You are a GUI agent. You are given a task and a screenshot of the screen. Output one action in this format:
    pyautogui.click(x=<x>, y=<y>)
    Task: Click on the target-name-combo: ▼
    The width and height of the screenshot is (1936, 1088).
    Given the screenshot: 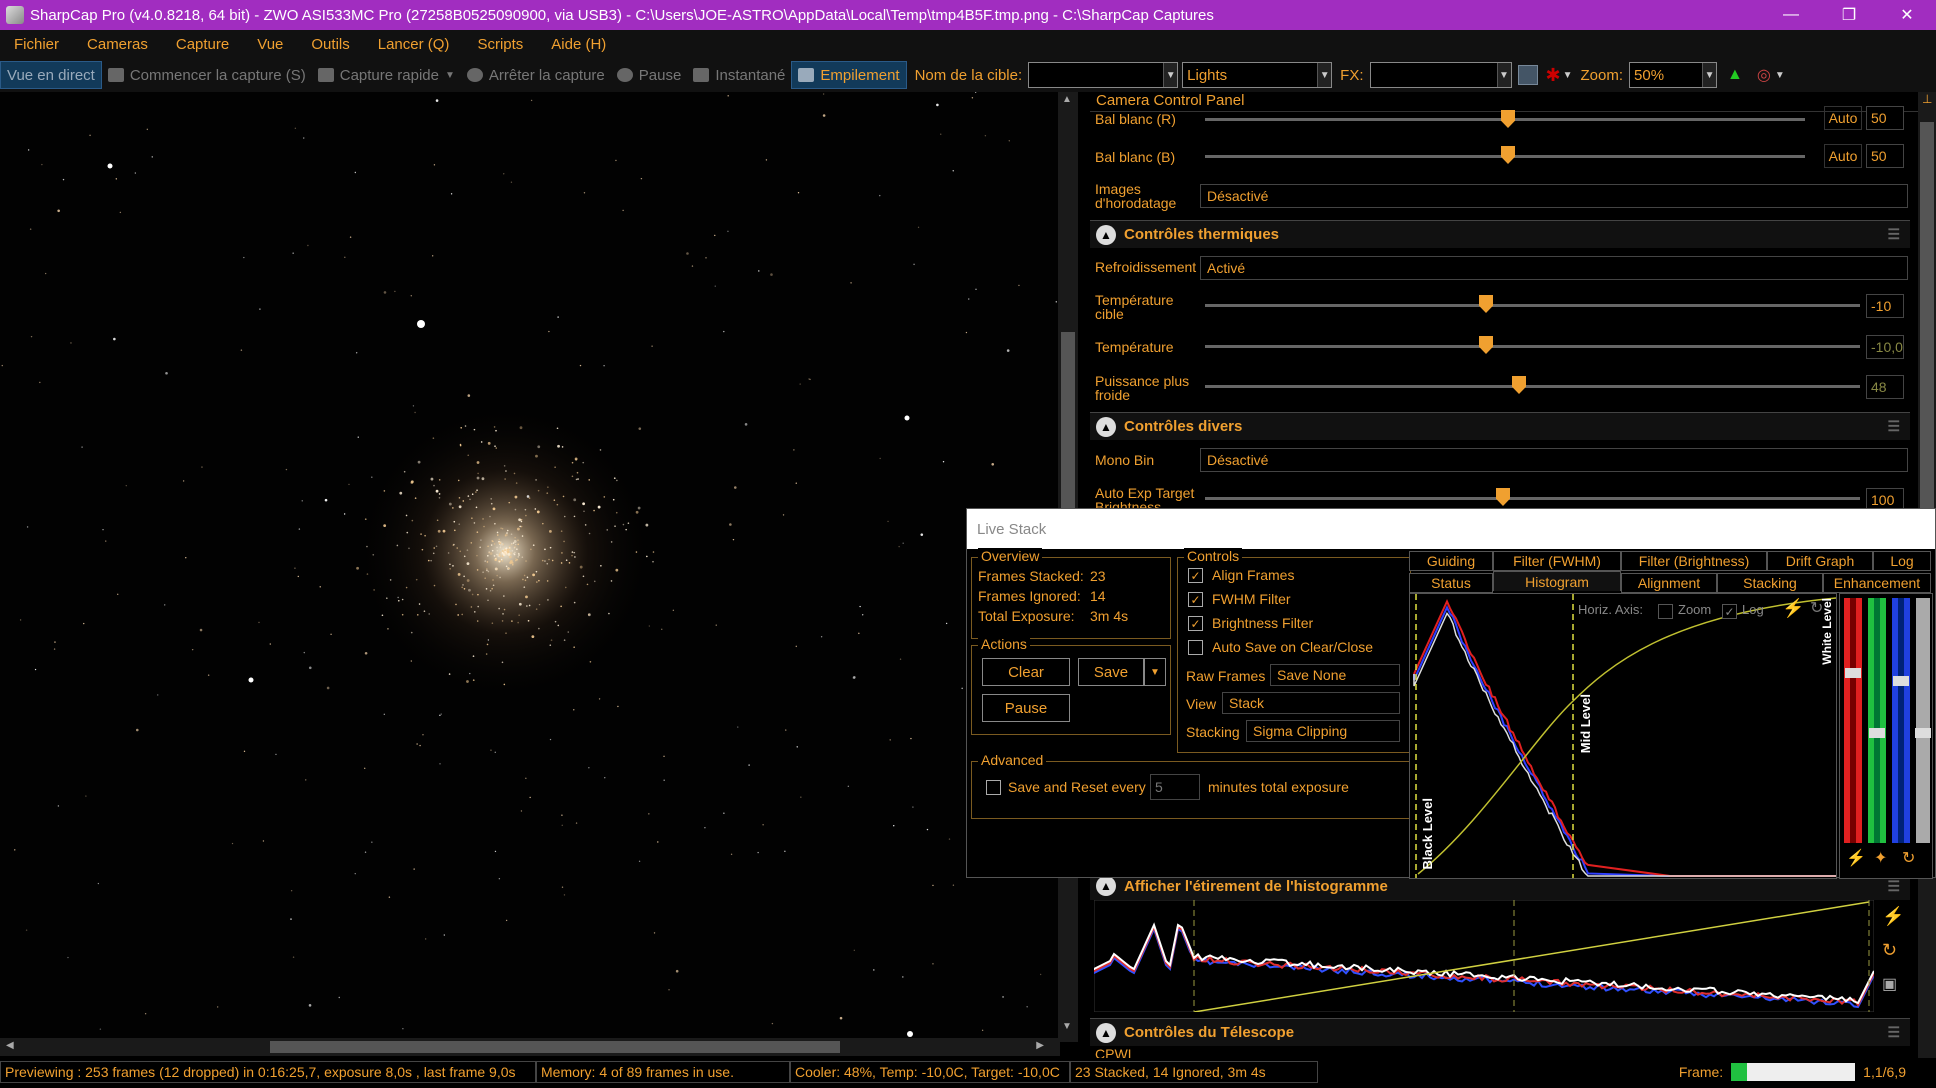 What is the action you would take?
    pyautogui.click(x=1103, y=75)
    